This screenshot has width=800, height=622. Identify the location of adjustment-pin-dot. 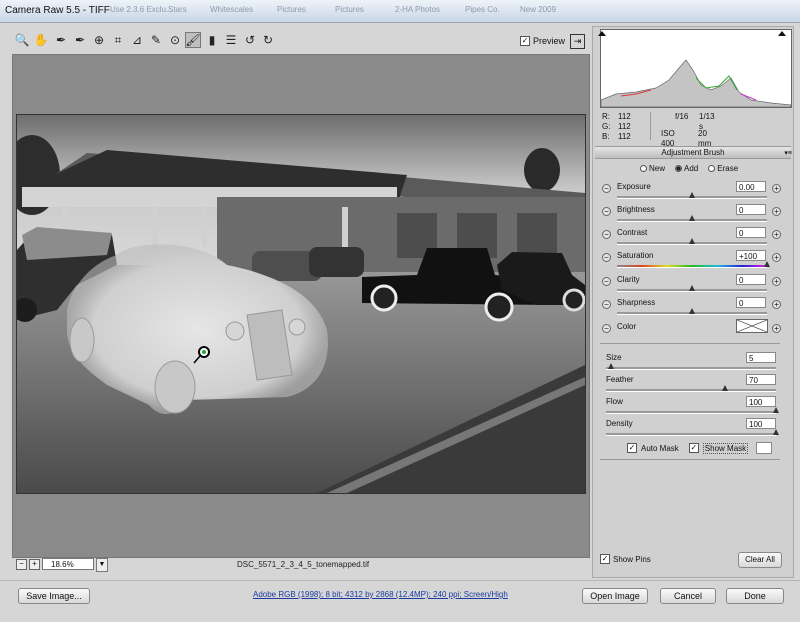
(204, 352).